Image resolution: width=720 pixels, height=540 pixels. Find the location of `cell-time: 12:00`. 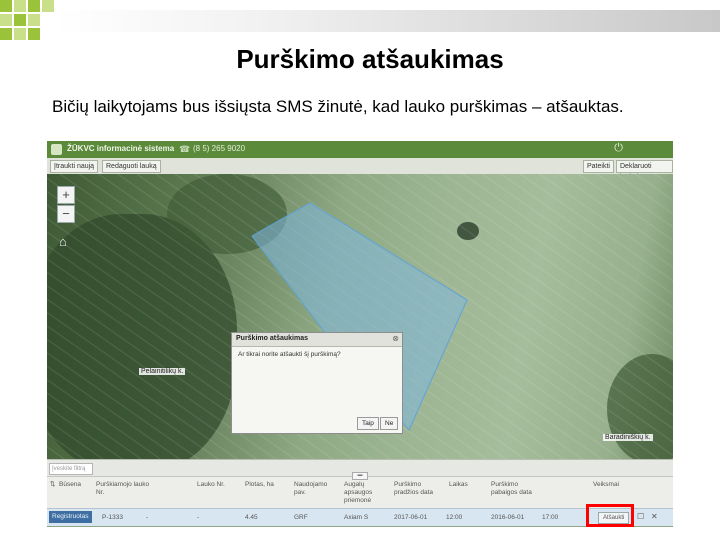

cell-time: 12:00 is located at coordinates (454, 517).